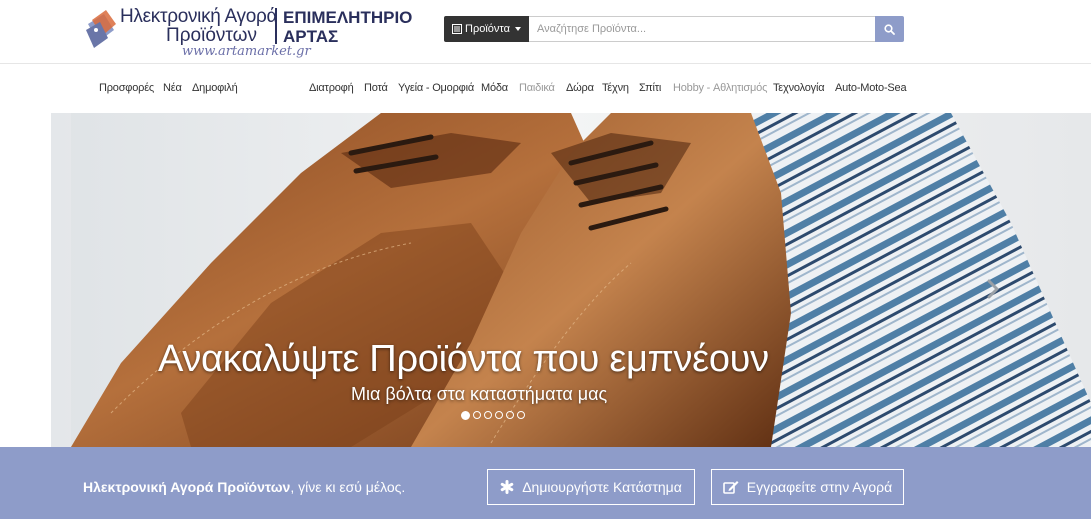 The image size is (1091, 519). I want to click on create-store-label: Δημιουργήστε Κατάστημα, so click(602, 487).